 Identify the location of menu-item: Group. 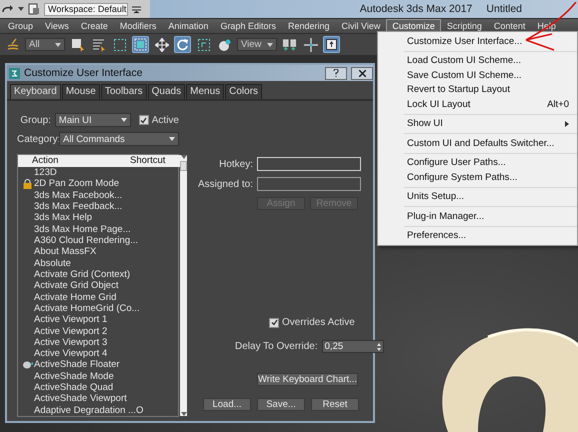
(21, 26).